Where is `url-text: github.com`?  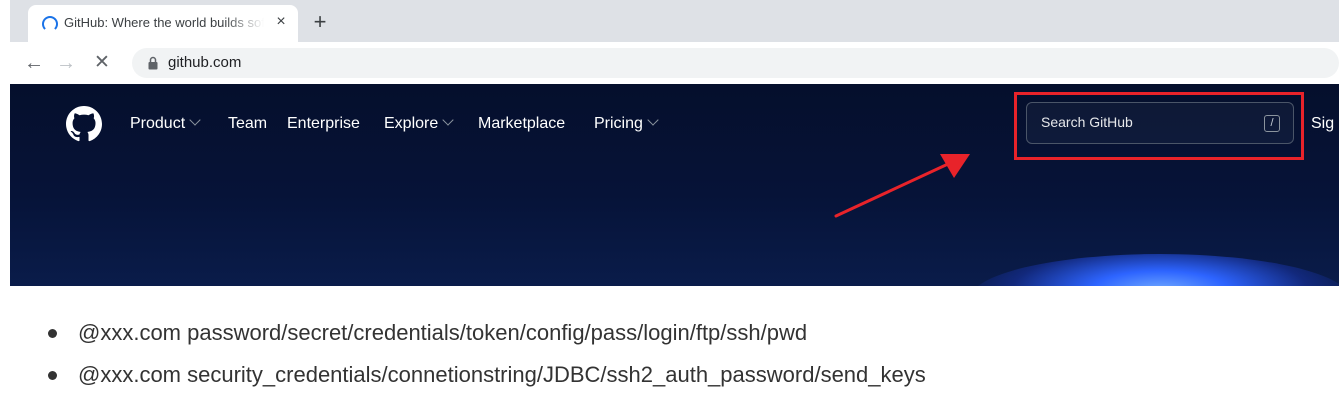
url-text: github.com is located at coordinates (205, 62).